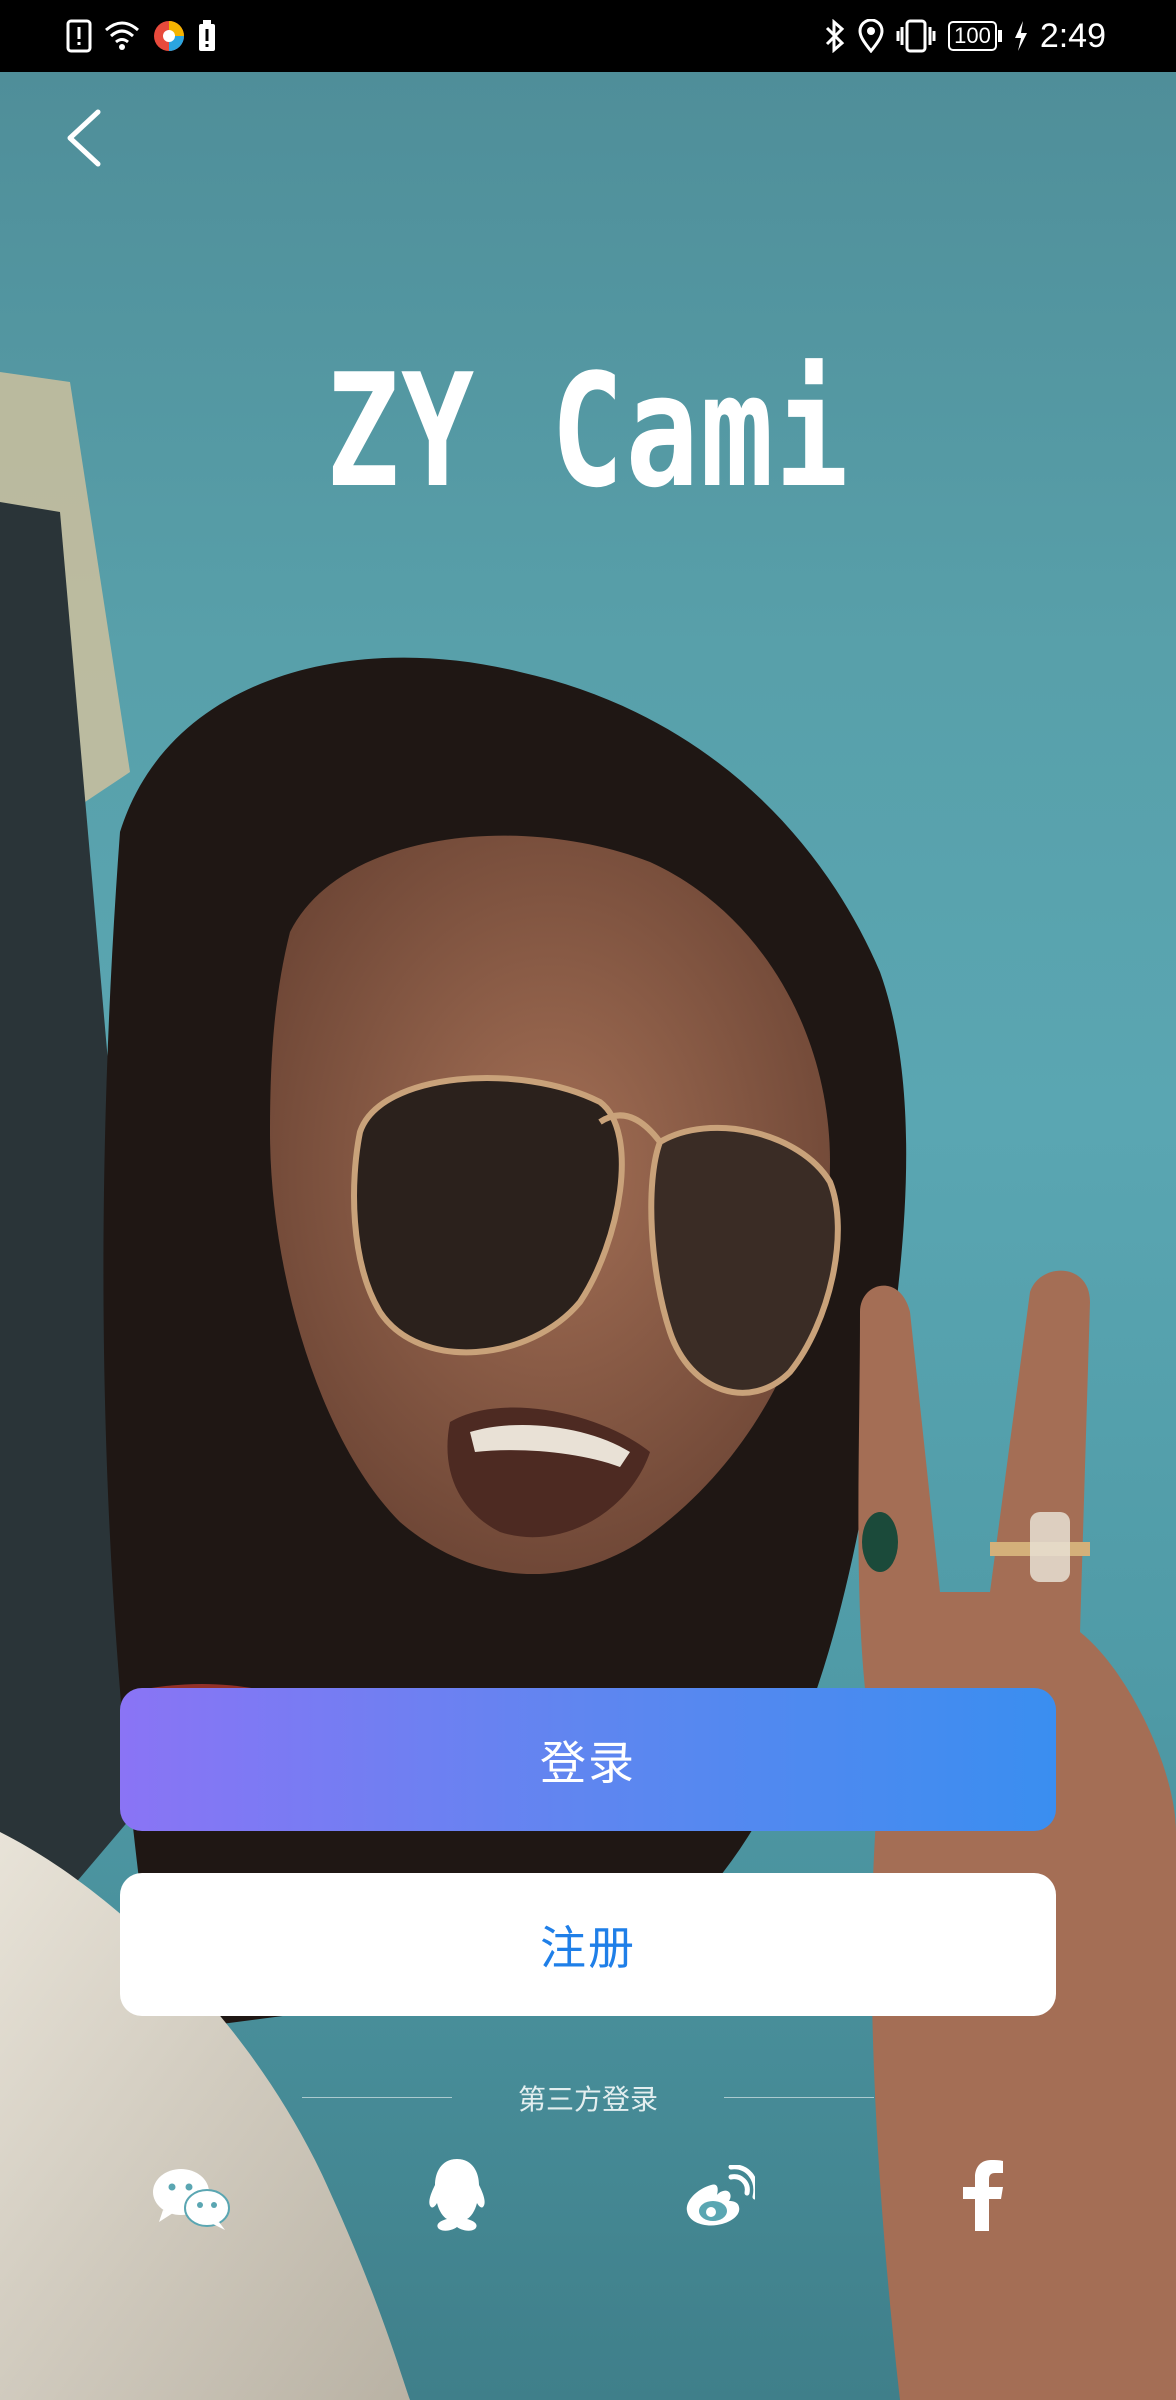 The image size is (1176, 2400). I want to click on status-right-icons: 100 2:49, so click(965, 36).